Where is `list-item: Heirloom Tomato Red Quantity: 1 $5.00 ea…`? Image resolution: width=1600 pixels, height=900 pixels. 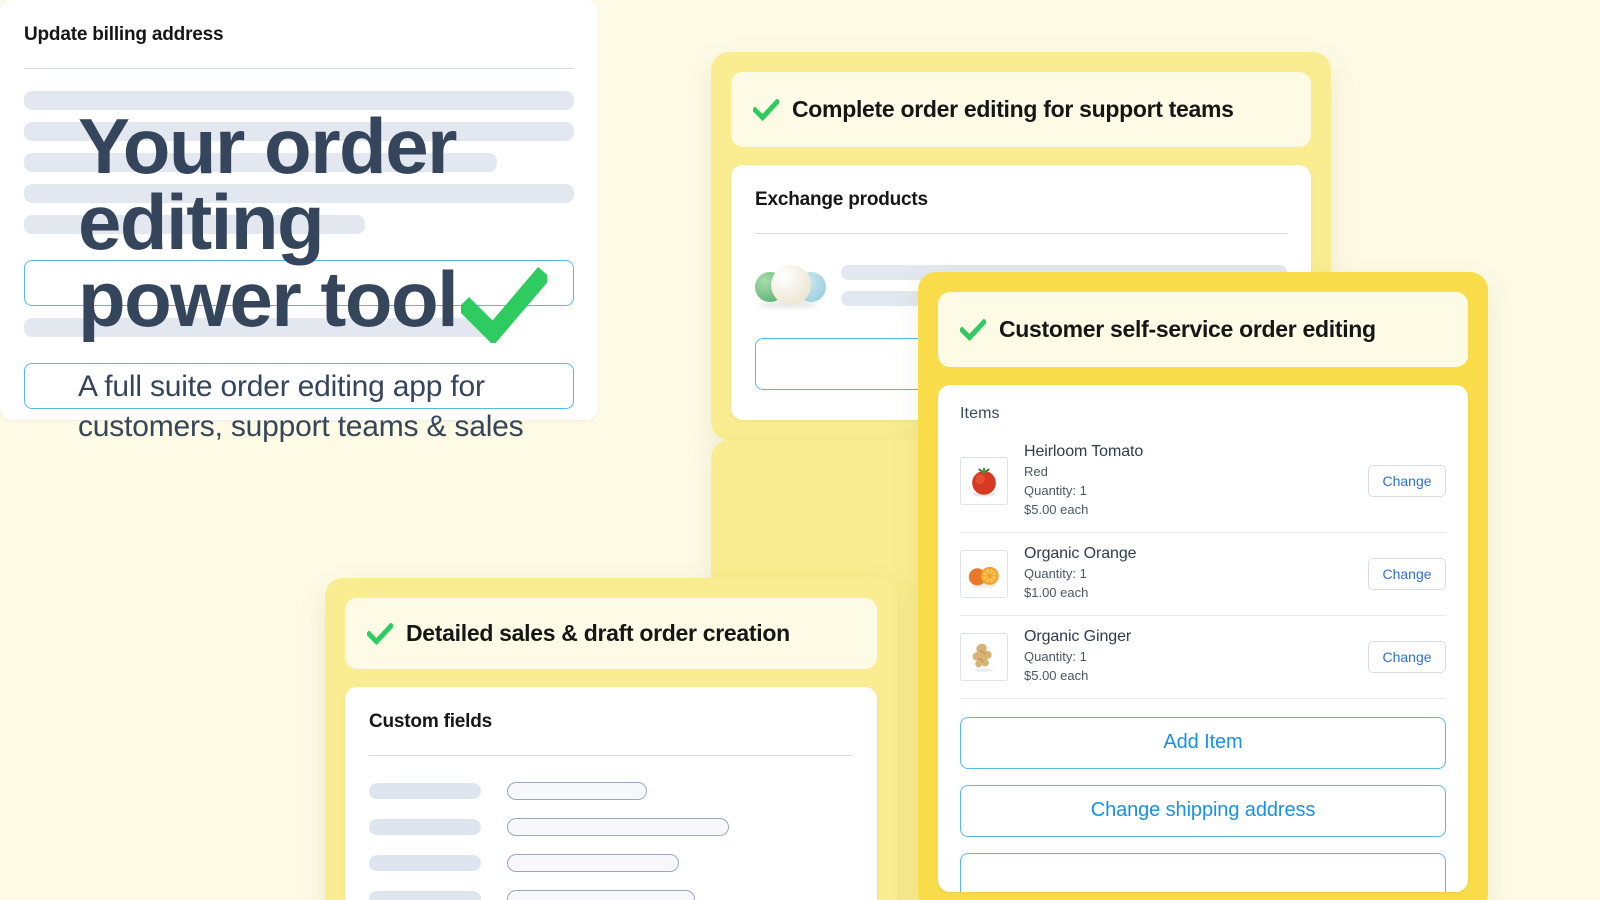
list-item: Heirloom Tomato Red Quantity: 1 $5.00 ea… is located at coordinates (1203, 482).